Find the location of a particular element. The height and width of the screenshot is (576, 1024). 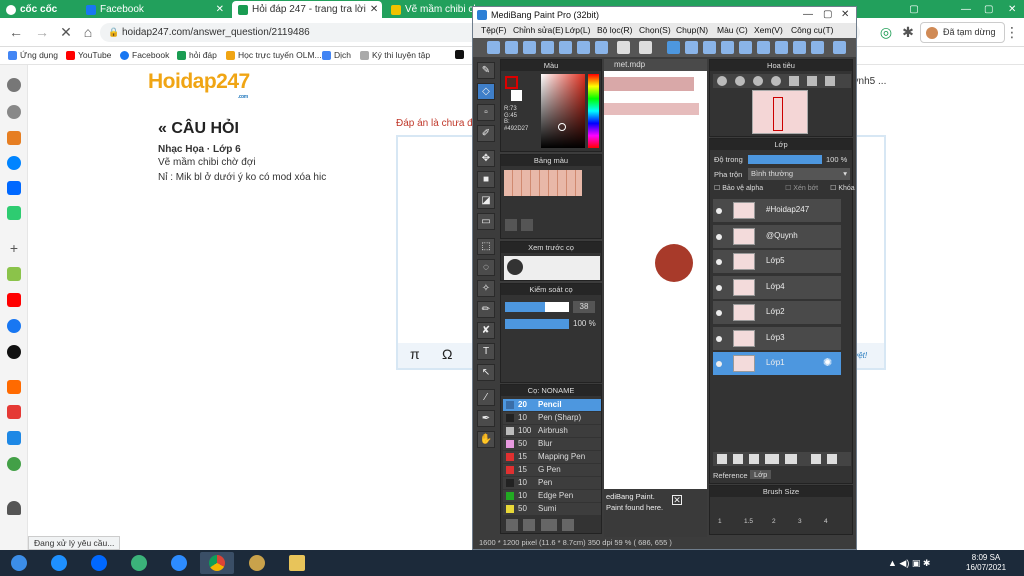

explorer-taskbar-button is located at coordinates (297, 563).